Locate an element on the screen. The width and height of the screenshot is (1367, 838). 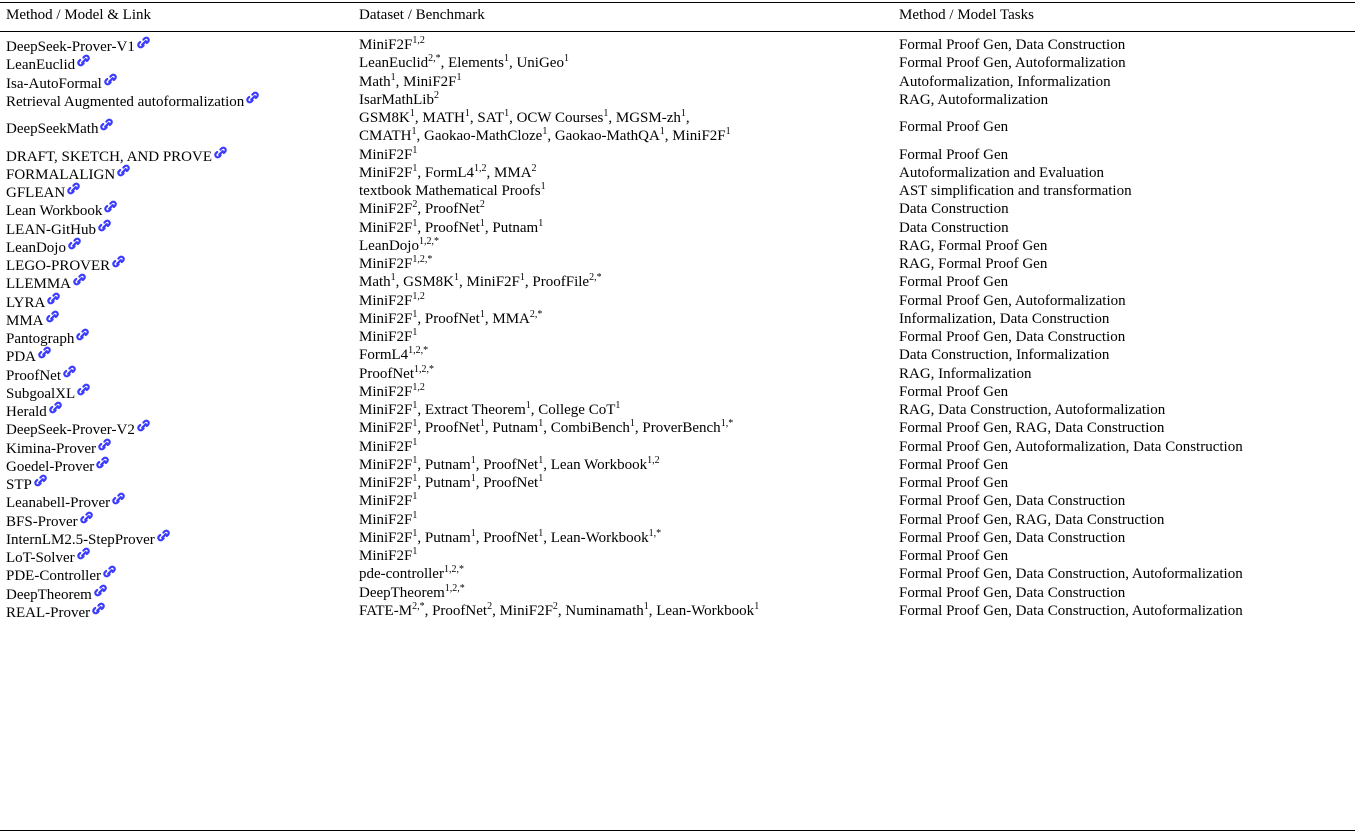
method-name: InternLM2.5-StepProver is located at coordinates (80, 539).